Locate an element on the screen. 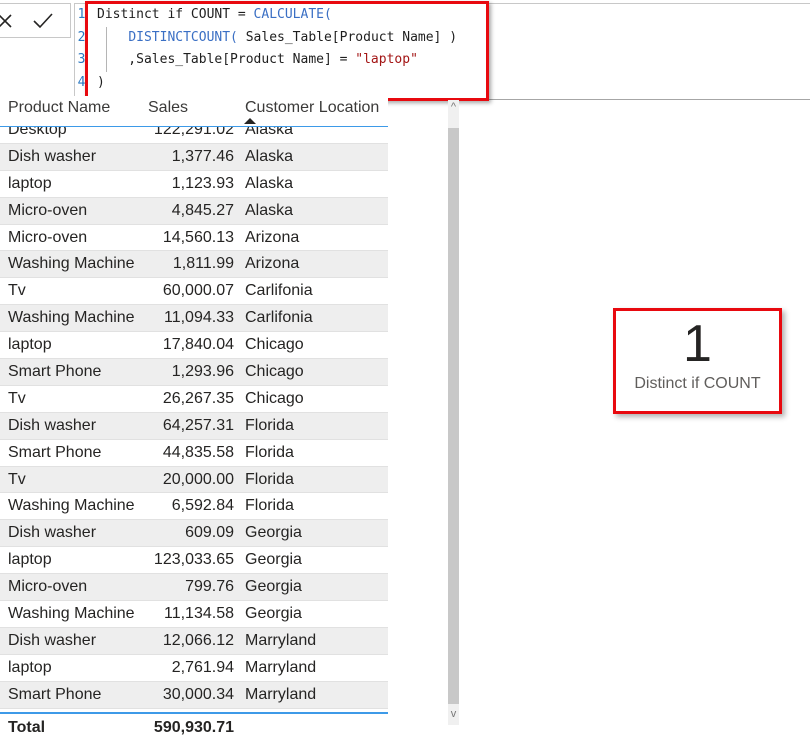 The width and height of the screenshot is (810, 741). table-row: Micro-oven 14,560.13 Arizona is located at coordinates (194, 238).